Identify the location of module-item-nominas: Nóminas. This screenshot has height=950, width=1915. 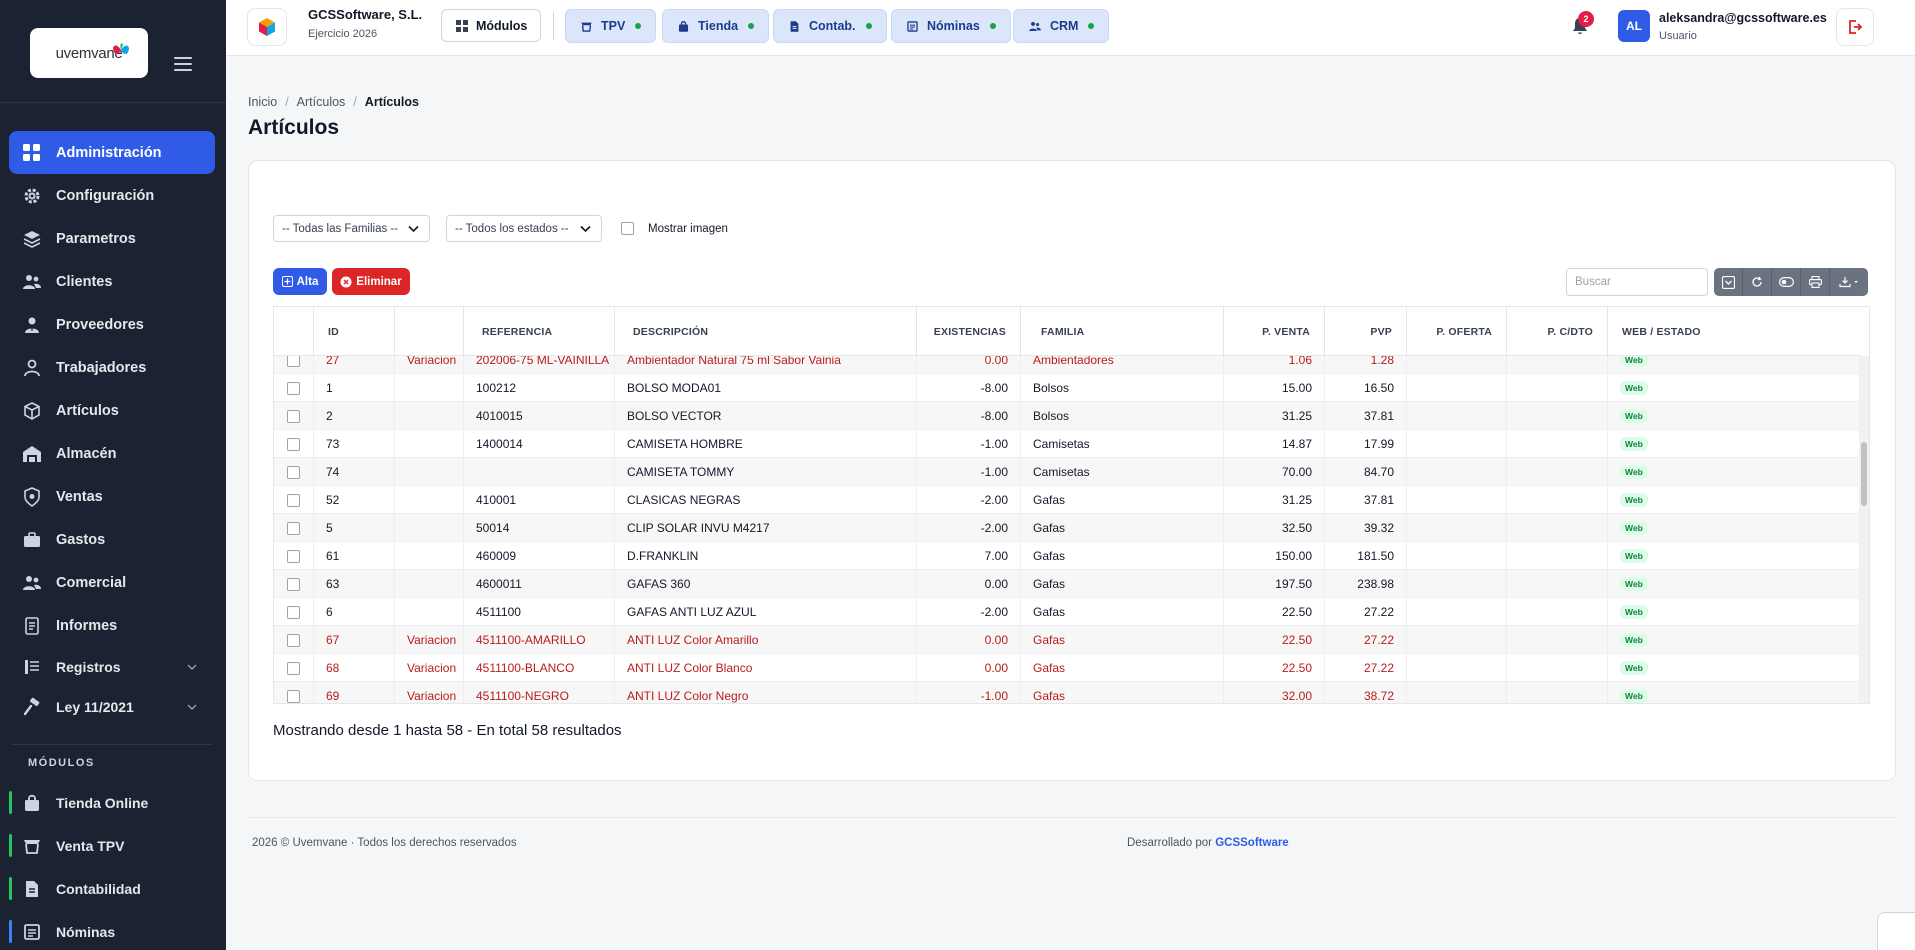
(112, 930).